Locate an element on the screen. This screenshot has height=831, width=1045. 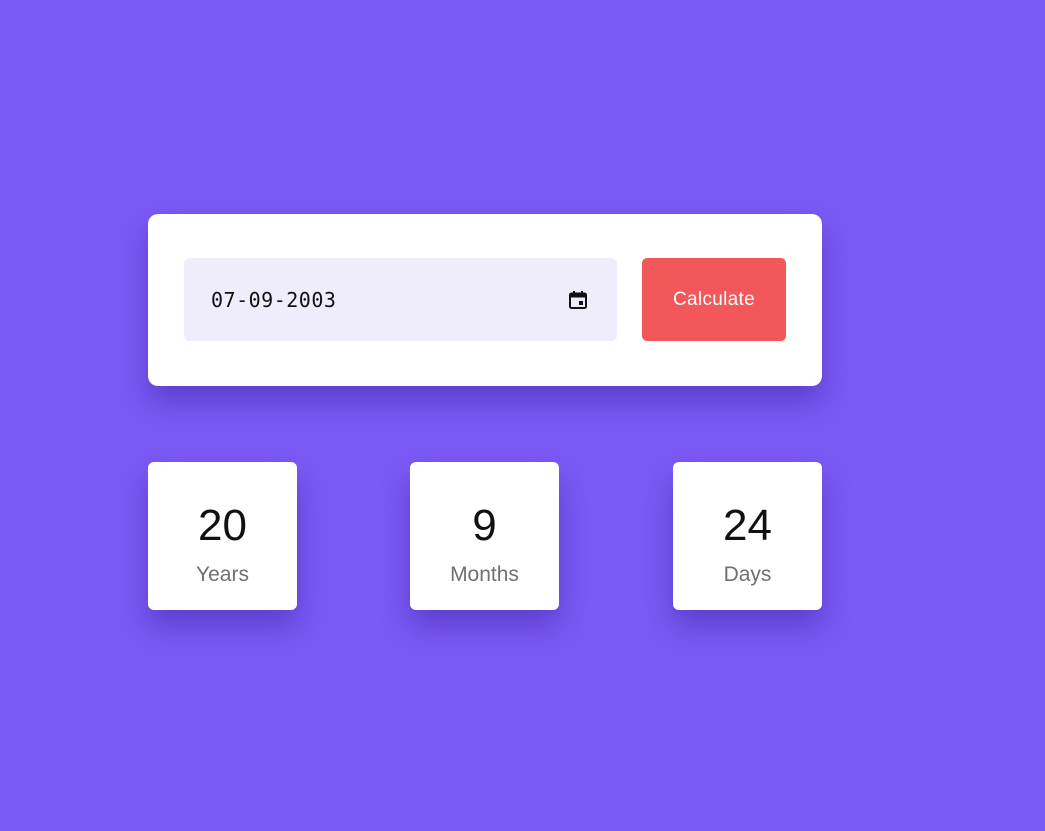
days-value: 24 is located at coordinates (747, 525).